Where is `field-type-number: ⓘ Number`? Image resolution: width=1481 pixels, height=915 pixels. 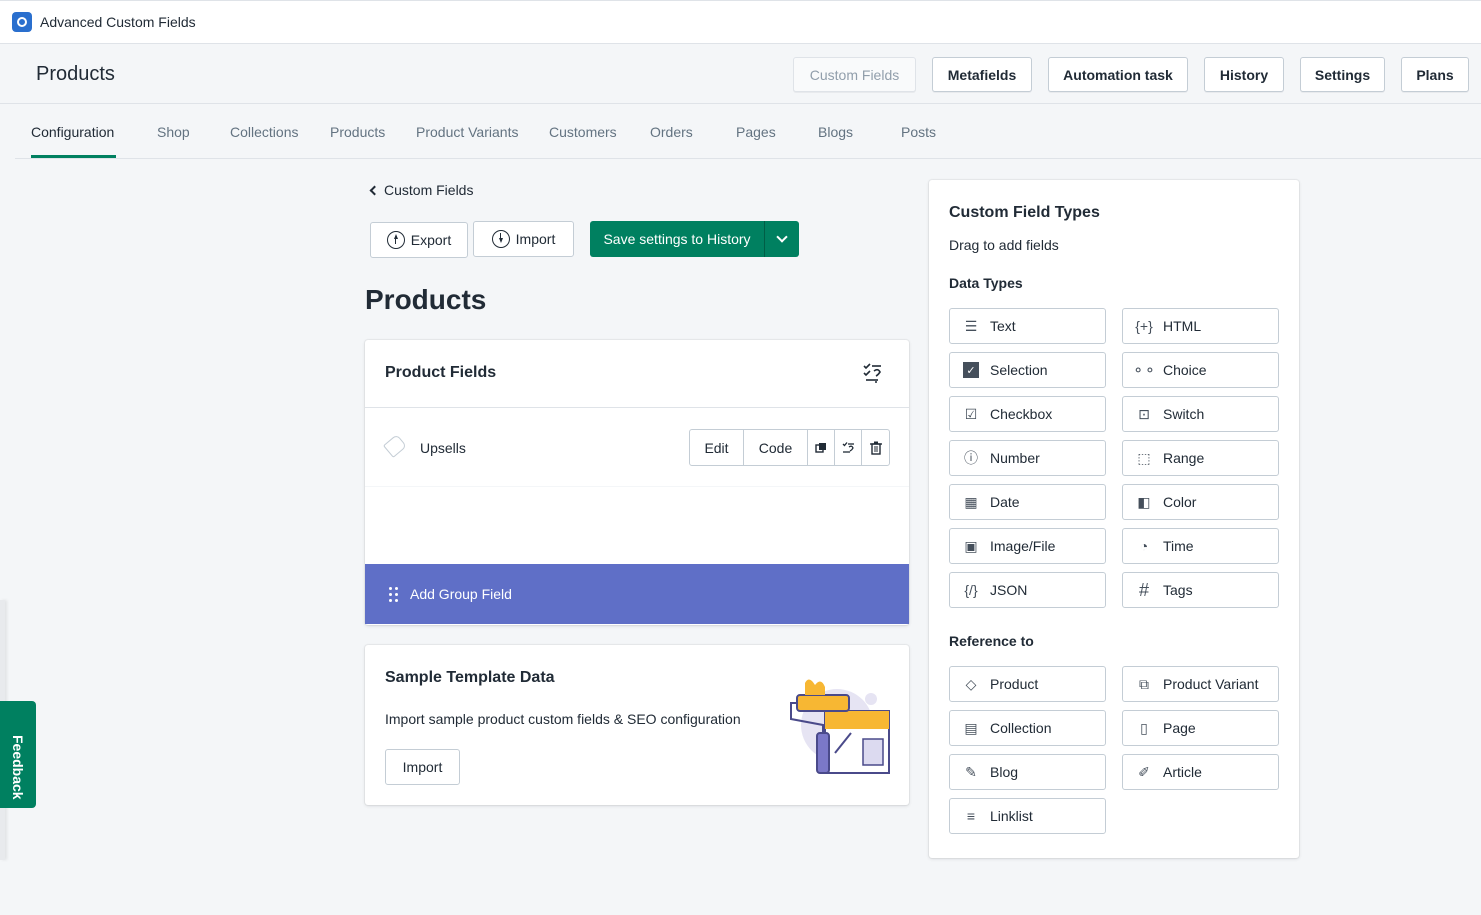
field-type-number: ⓘ Number is located at coordinates (1027, 458).